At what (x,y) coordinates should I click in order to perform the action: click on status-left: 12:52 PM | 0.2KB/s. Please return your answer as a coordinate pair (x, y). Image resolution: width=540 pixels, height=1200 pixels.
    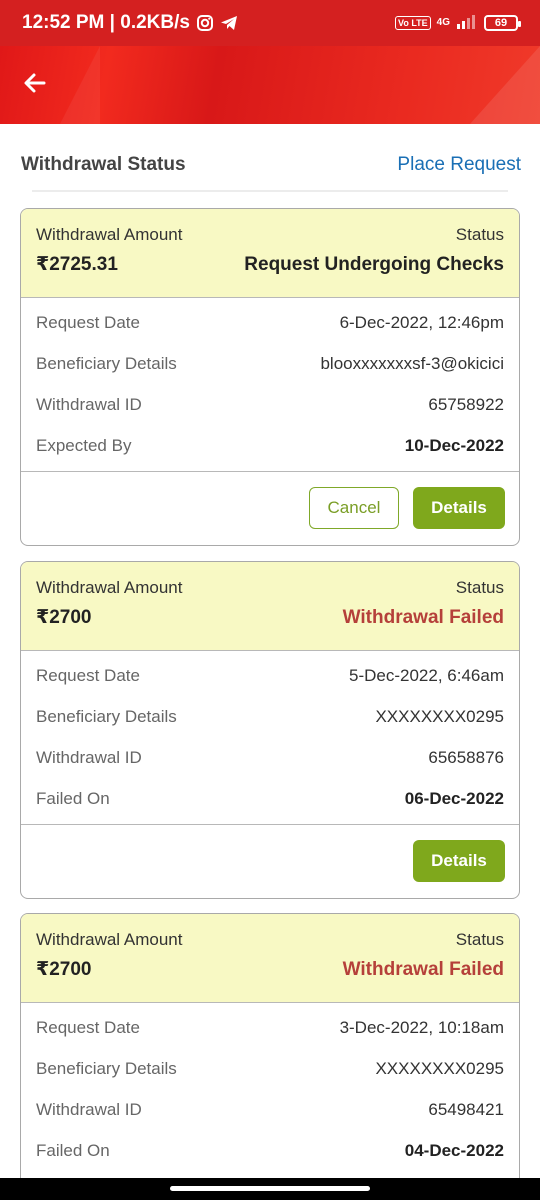
    Looking at the image, I should click on (130, 23).